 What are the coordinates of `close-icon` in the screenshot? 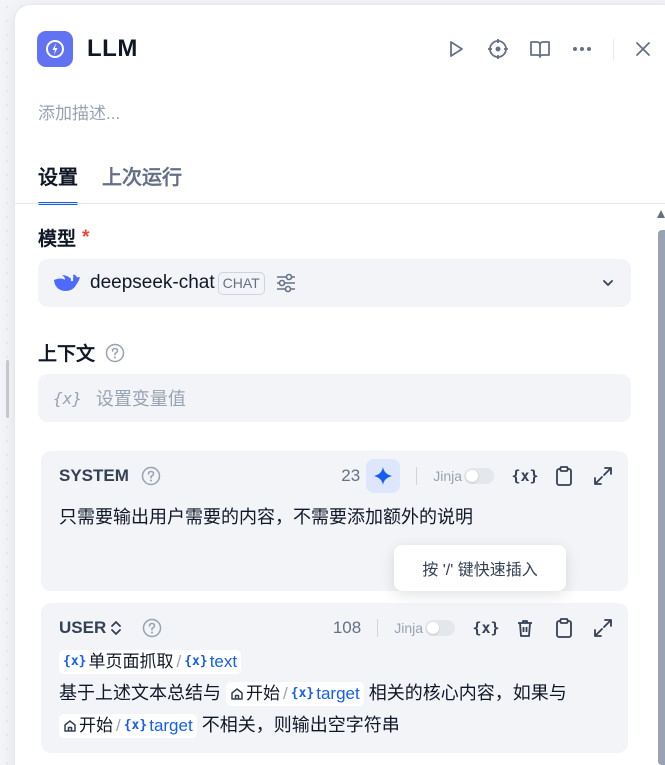 It's located at (643, 49).